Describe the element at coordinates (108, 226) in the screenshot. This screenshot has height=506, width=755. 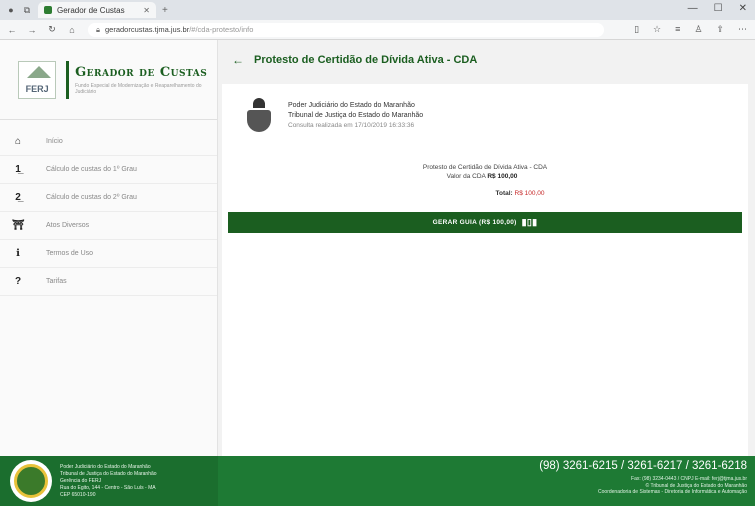
I see `sidebar-item-atos-diversos: ⛩ Atos Diversos` at that location.